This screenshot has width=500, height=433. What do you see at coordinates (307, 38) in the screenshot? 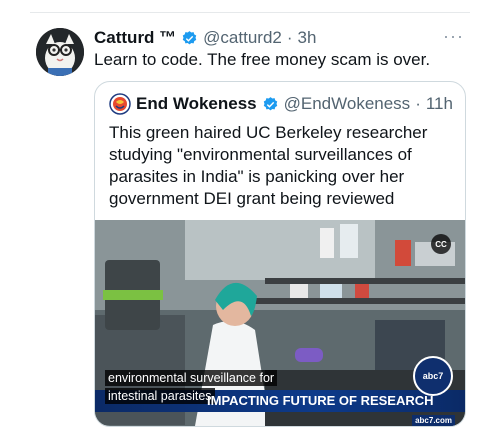
I see `tweet-timestamp: 3h` at bounding box center [307, 38].